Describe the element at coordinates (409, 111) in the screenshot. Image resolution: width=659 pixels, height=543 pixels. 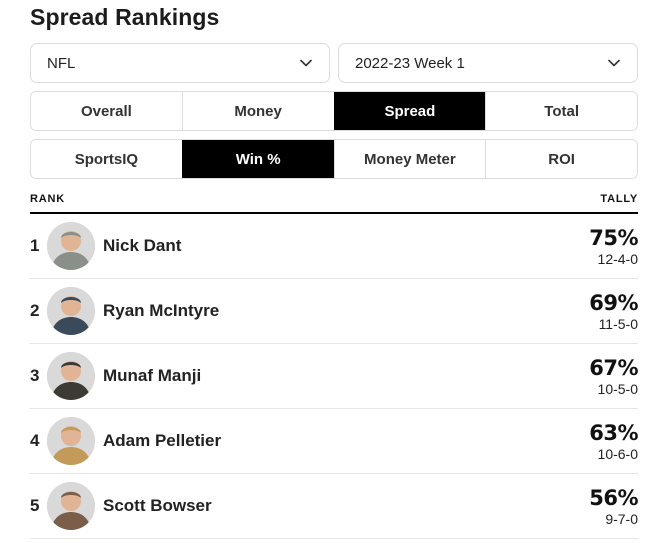
I see `tab-spread: Spread` at that location.